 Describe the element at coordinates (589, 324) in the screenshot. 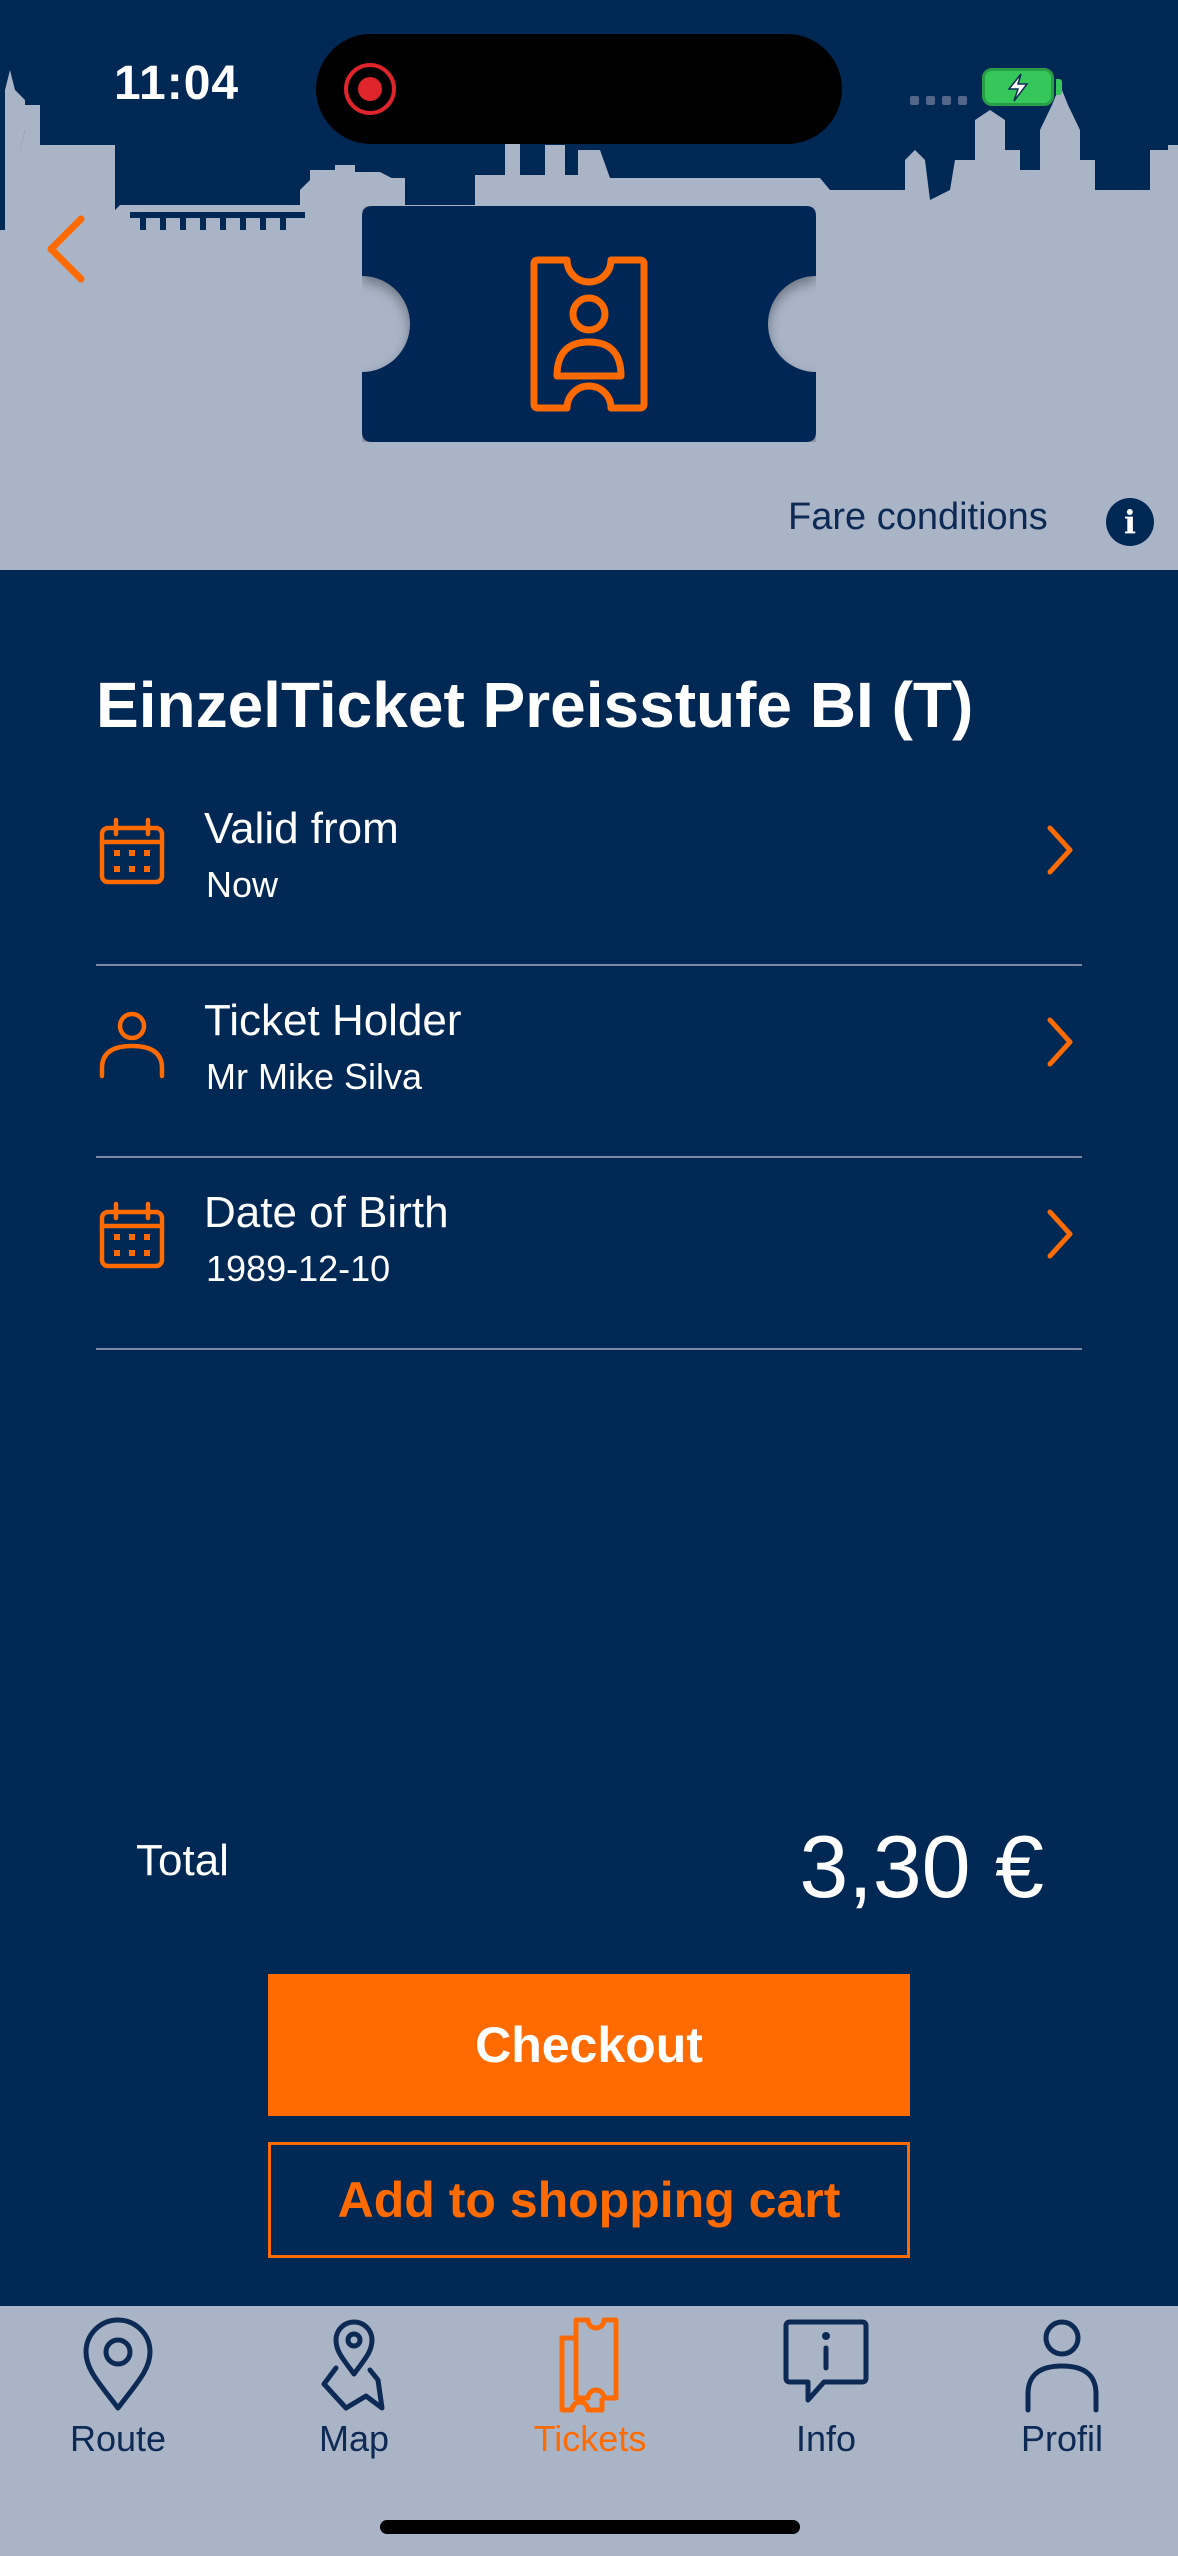

I see `person-ticket-icon` at that location.